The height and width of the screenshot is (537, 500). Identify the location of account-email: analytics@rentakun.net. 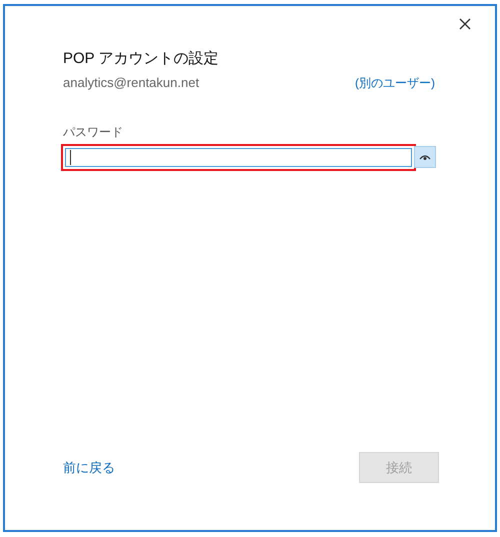
(131, 83).